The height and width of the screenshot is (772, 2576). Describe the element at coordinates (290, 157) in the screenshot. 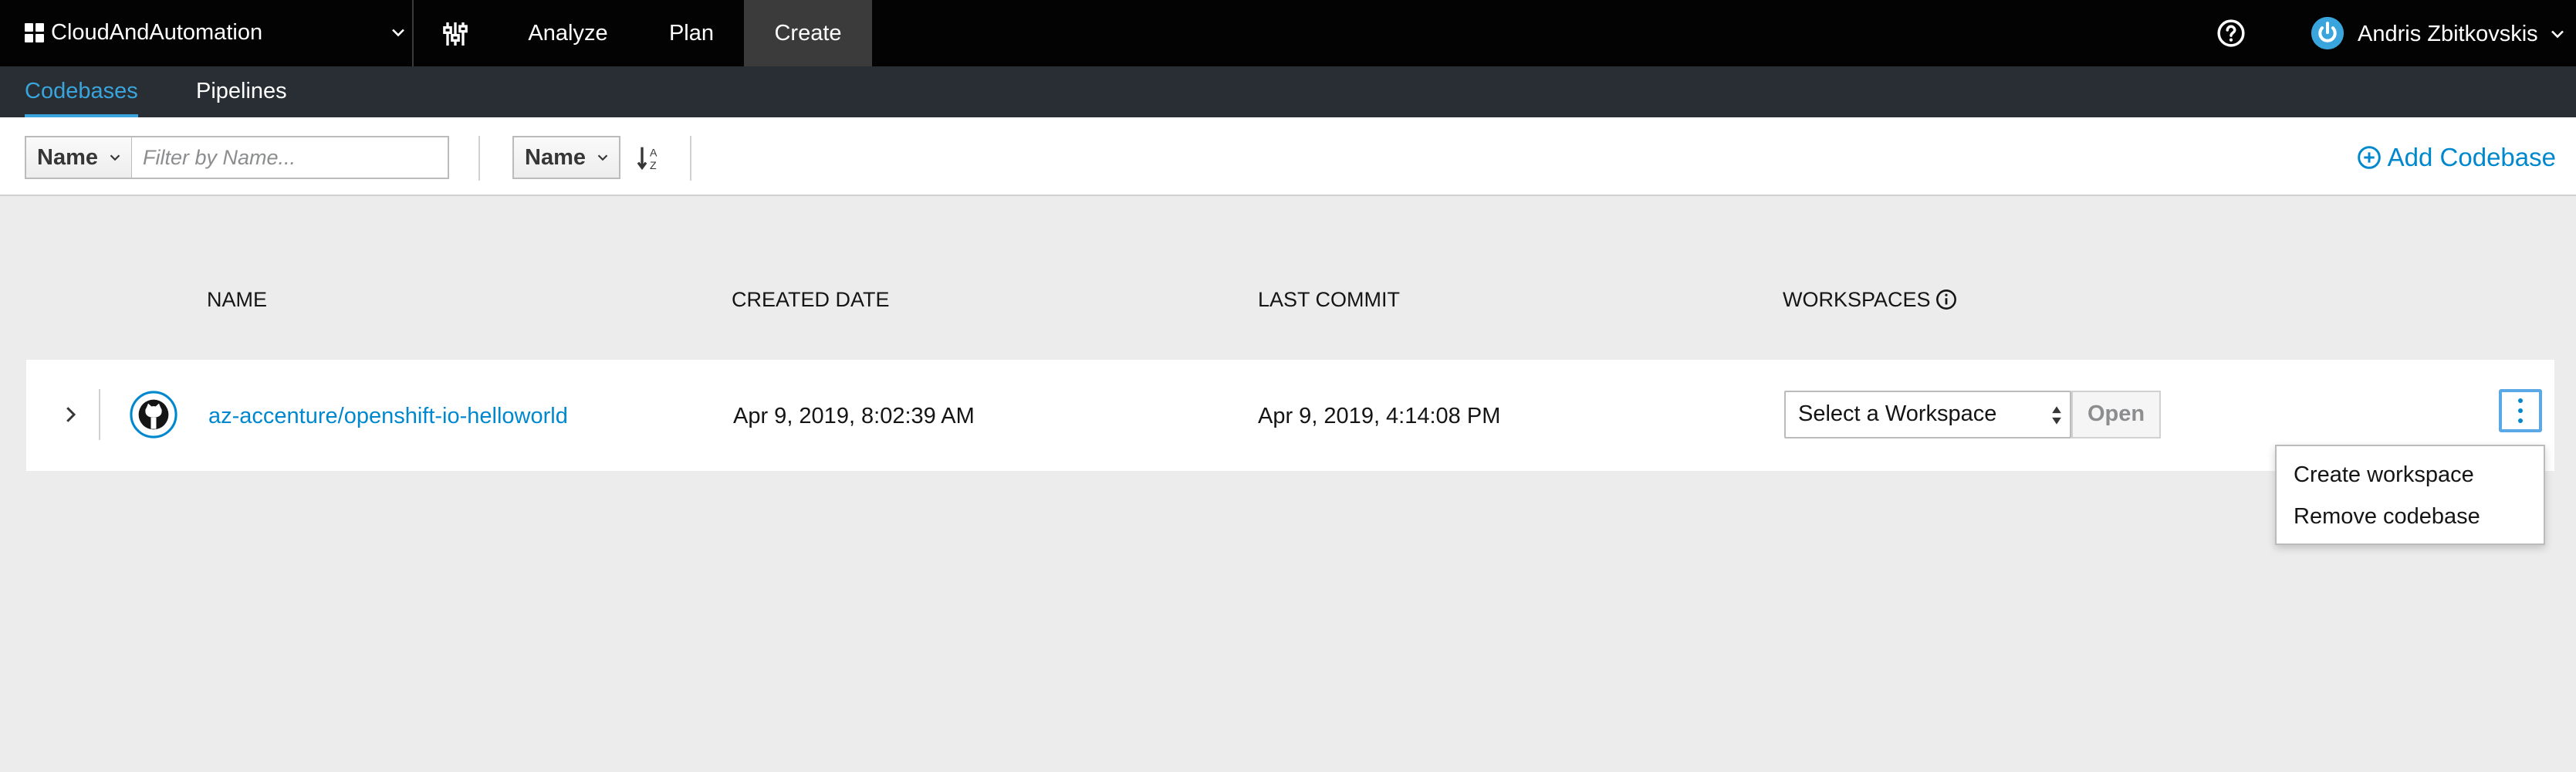

I see `filter-input` at that location.